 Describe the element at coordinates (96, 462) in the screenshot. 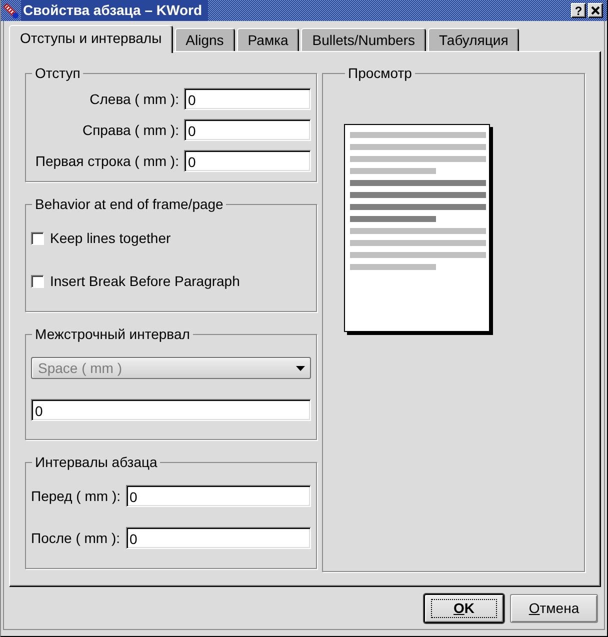

I see `group-title: Интервалы абзаца` at that location.